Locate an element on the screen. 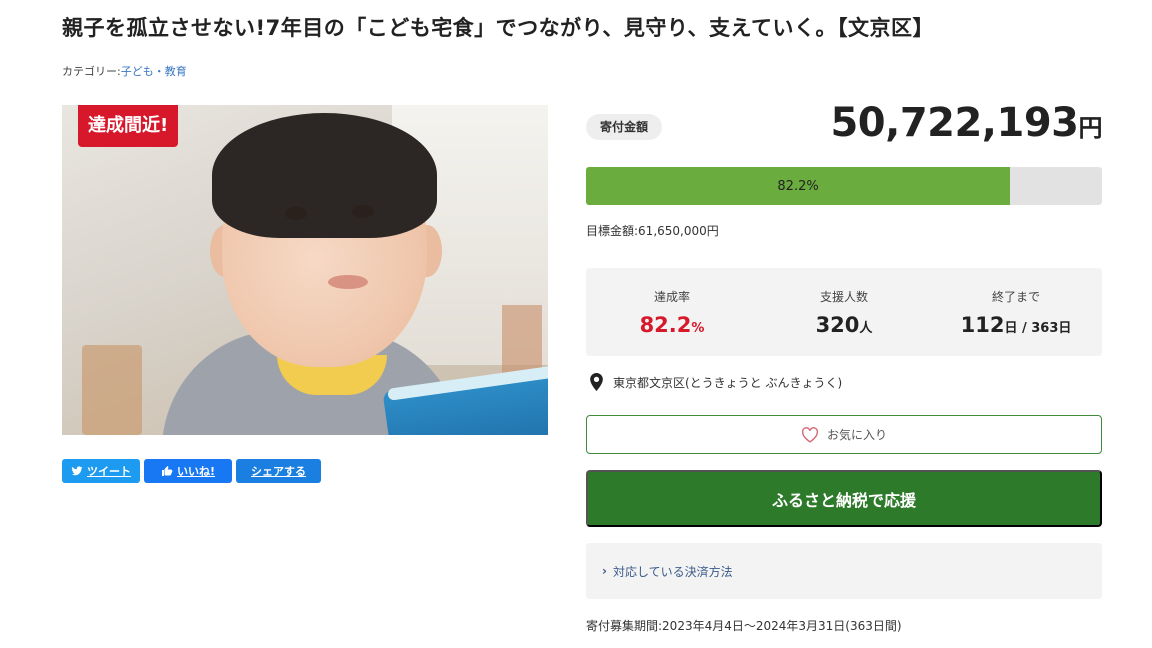 This screenshot has width=1152, height=648. donation-currency: 円 is located at coordinates (1090, 128).